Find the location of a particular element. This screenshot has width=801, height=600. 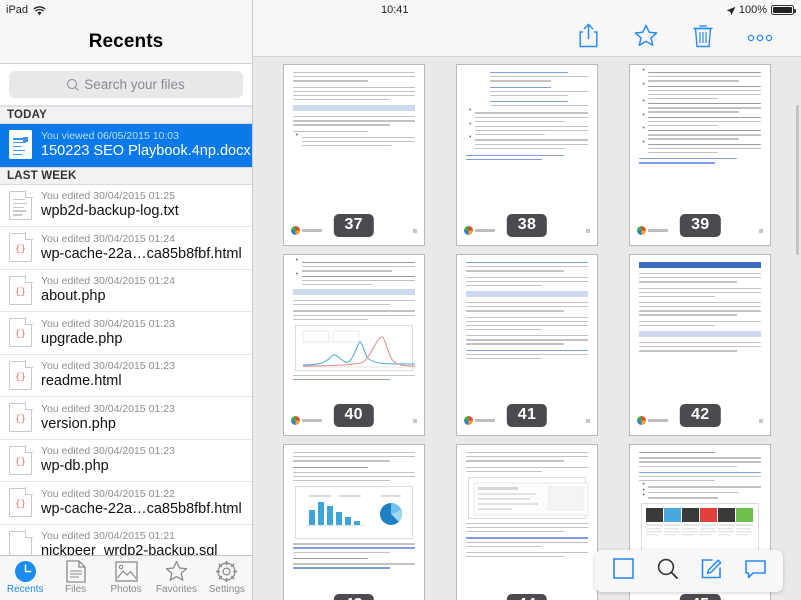

page-thumbnail: 37 is located at coordinates (353, 155).